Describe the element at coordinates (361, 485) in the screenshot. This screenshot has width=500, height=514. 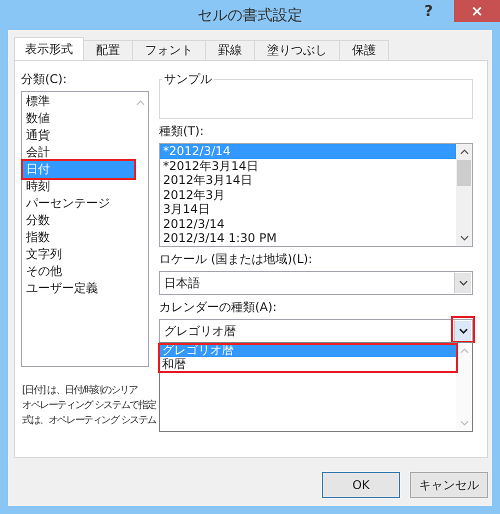
I see `dialog-button: OK` at that location.